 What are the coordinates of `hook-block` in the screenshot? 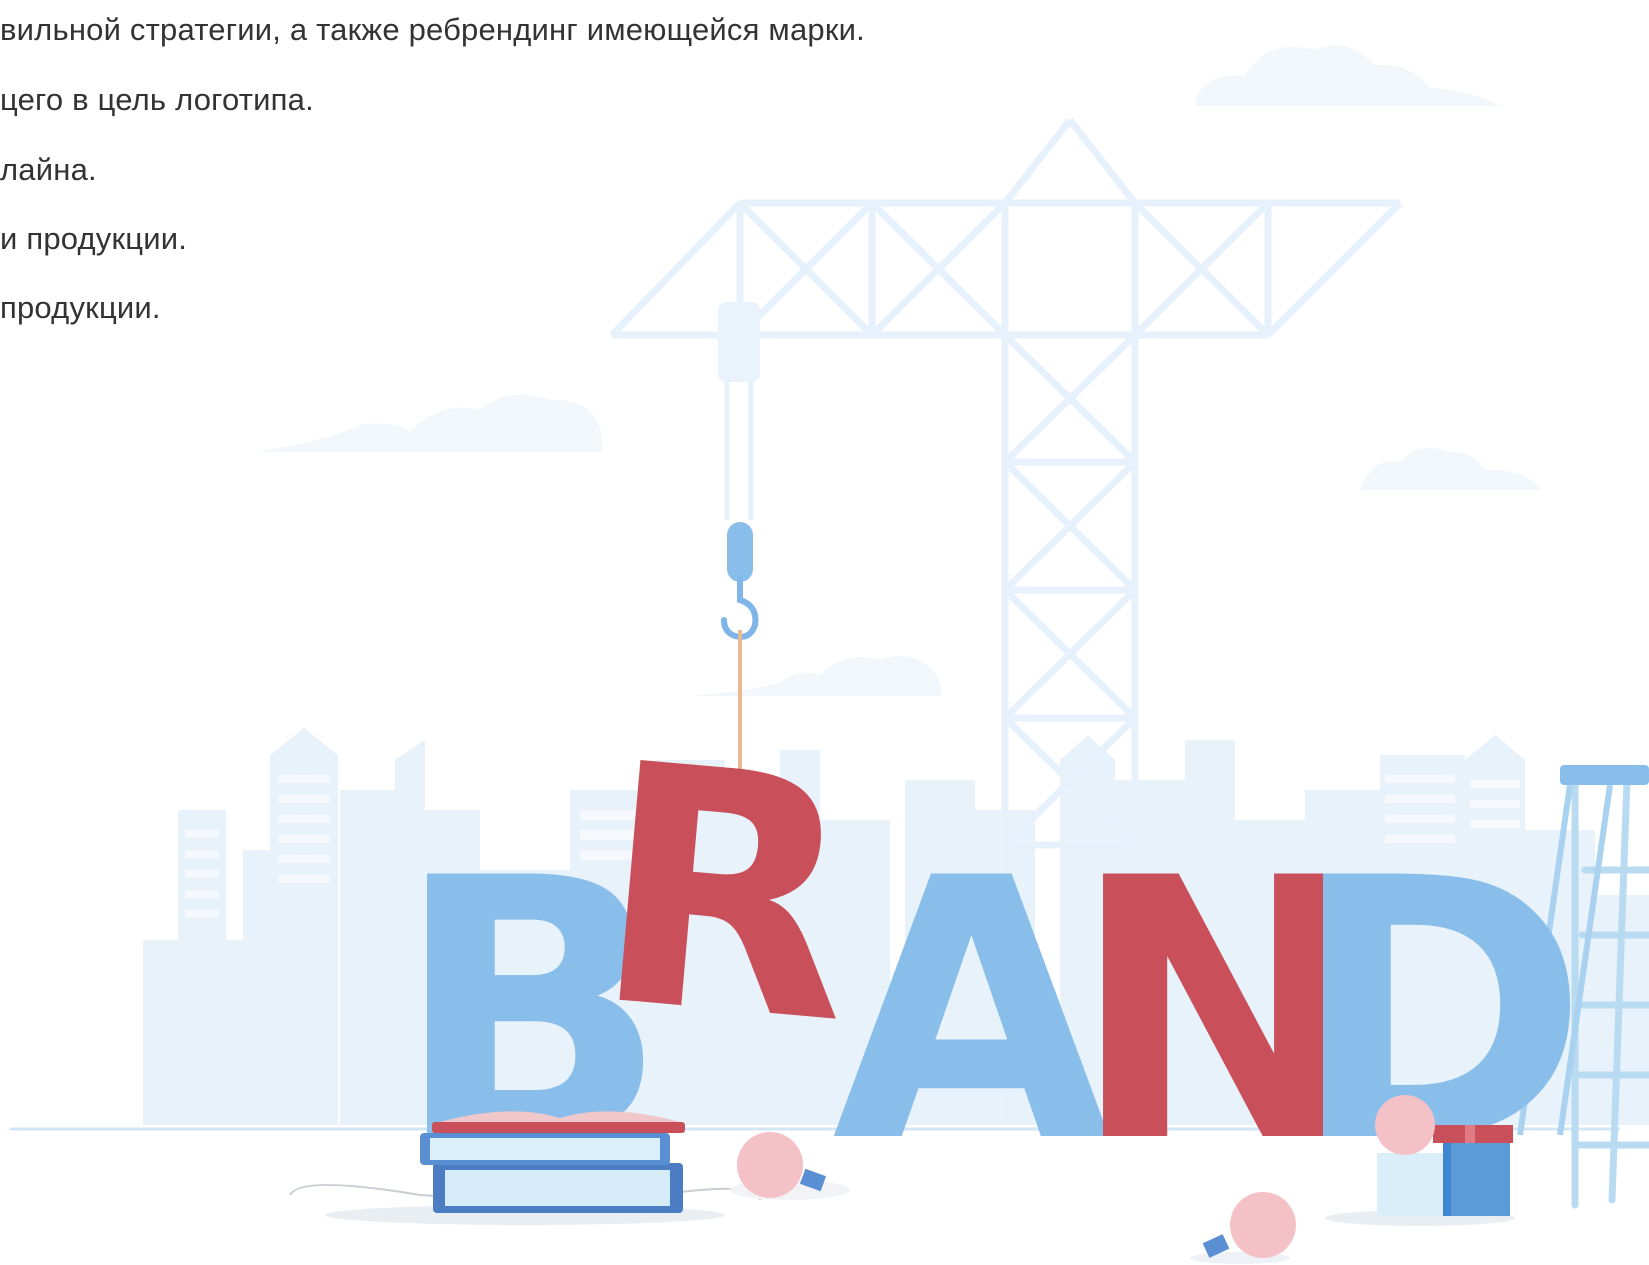 It's located at (740, 552).